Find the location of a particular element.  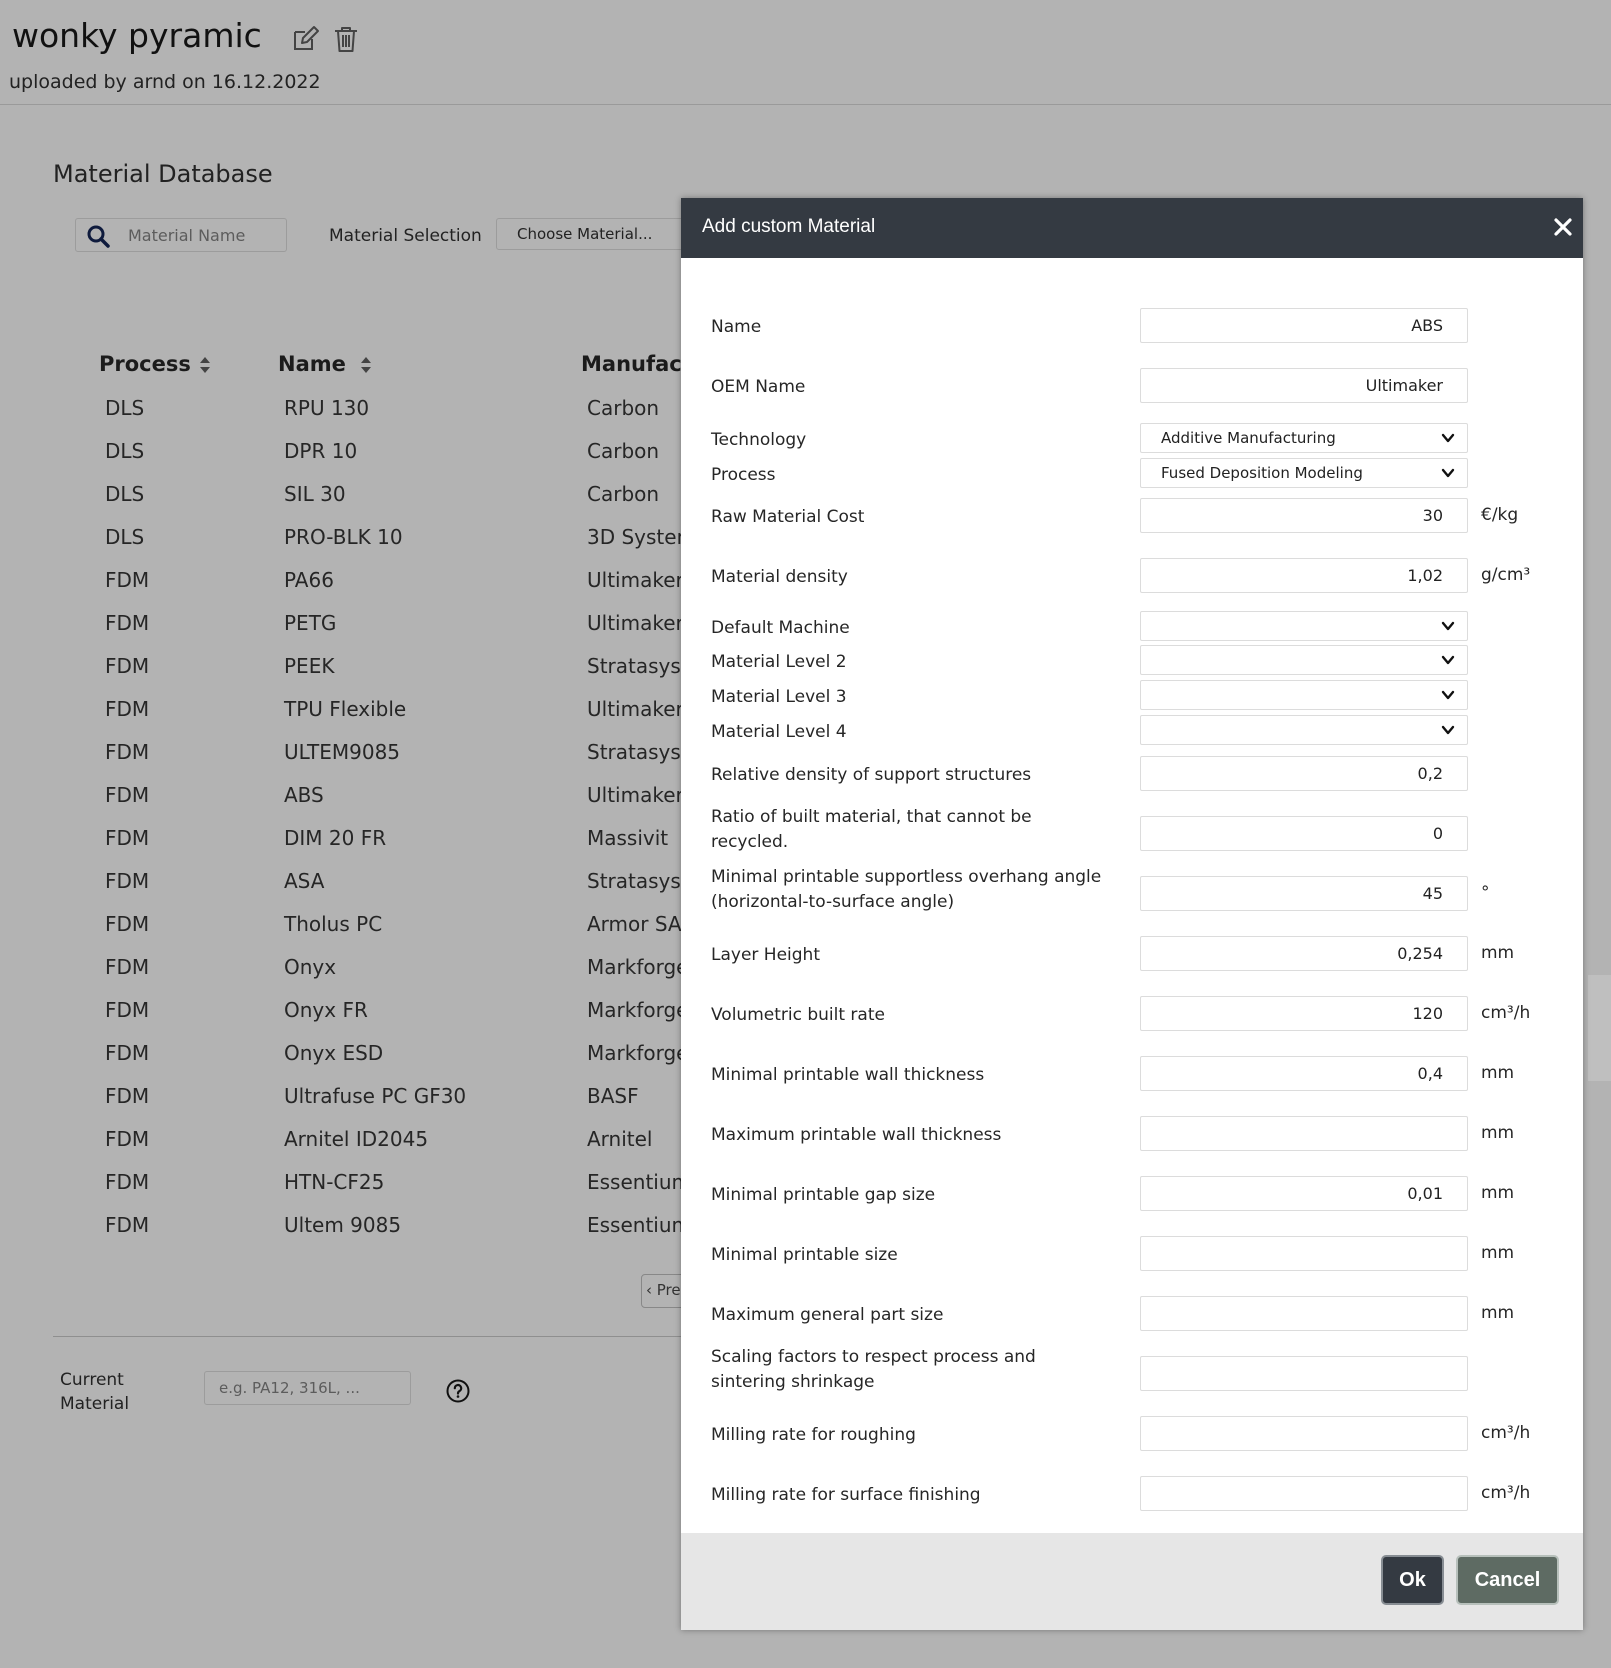

input-minimal-printable-supportless-overhang-a is located at coordinates (1304, 893).